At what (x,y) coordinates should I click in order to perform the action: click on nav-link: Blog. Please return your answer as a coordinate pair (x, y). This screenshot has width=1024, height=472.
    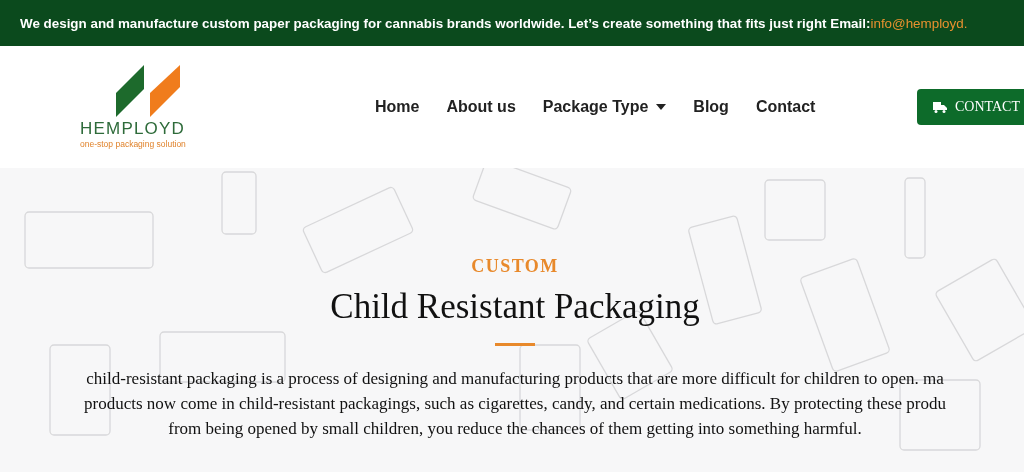
    Looking at the image, I should click on (711, 107).